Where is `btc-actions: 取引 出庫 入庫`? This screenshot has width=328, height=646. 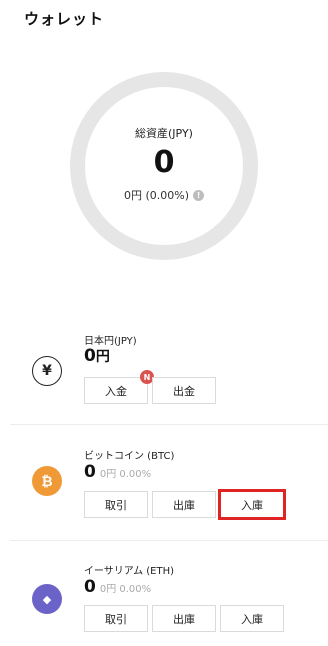 btc-actions: 取引 出庫 入庫 is located at coordinates (185, 504).